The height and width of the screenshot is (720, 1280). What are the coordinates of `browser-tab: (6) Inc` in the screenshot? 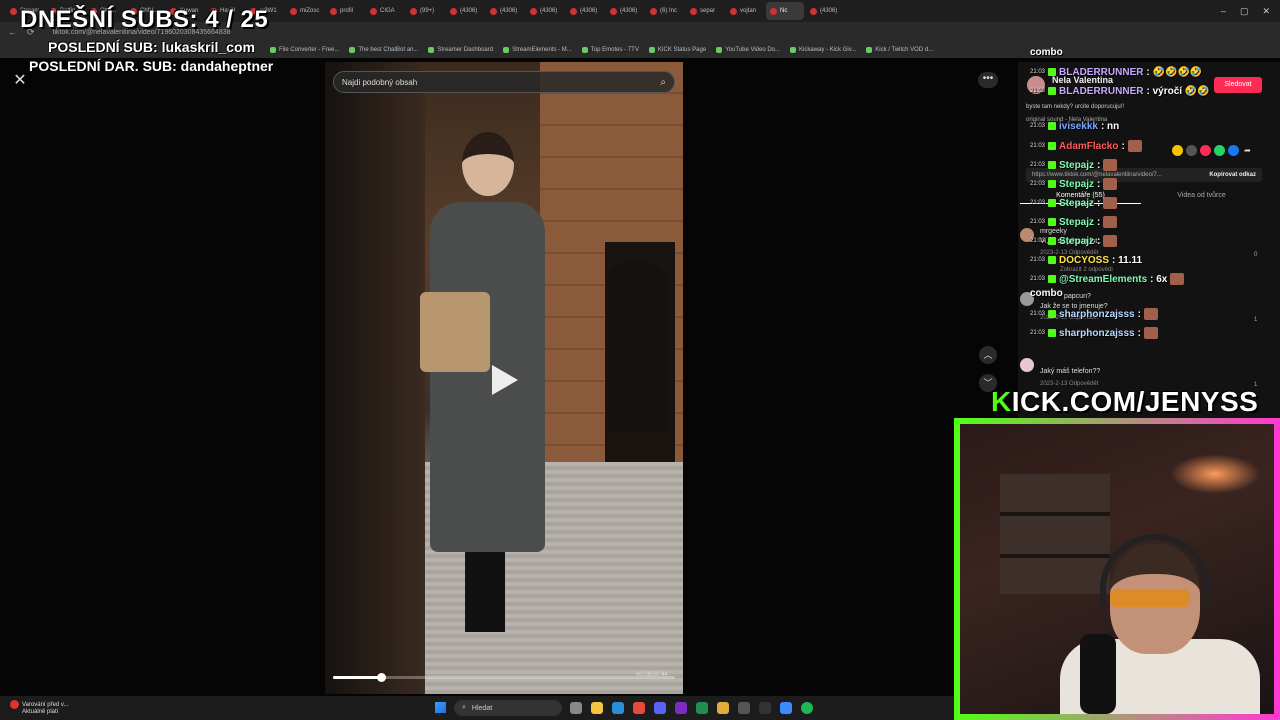 It's located at (665, 11).